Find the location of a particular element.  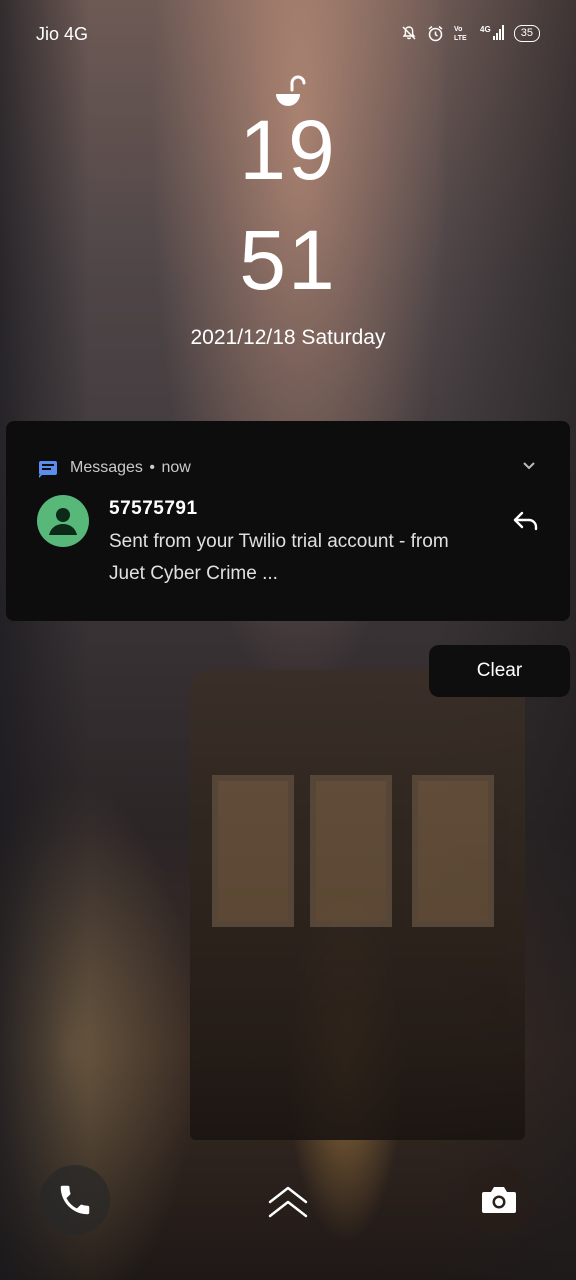

camera-icon is located at coordinates (499, 1200).